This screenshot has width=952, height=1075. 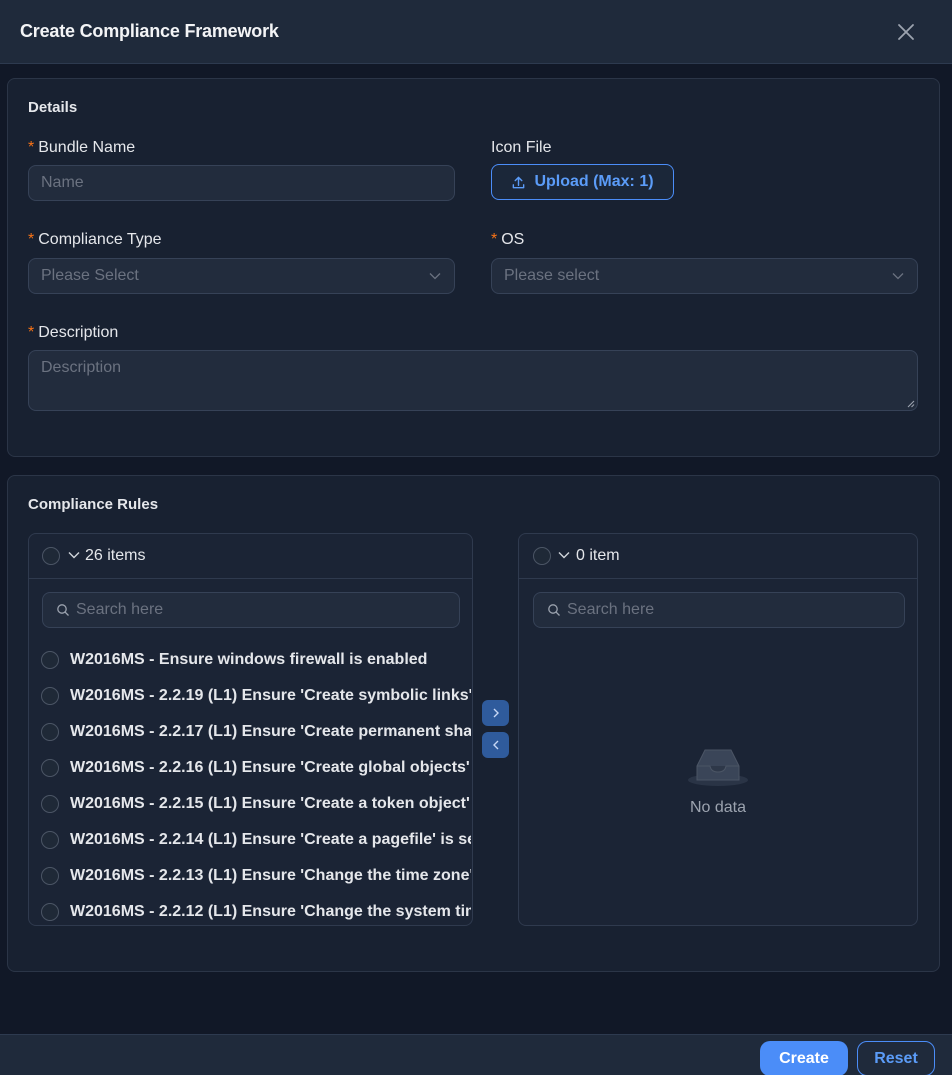 I want to click on chevron-left-icon, so click(x=495, y=745).